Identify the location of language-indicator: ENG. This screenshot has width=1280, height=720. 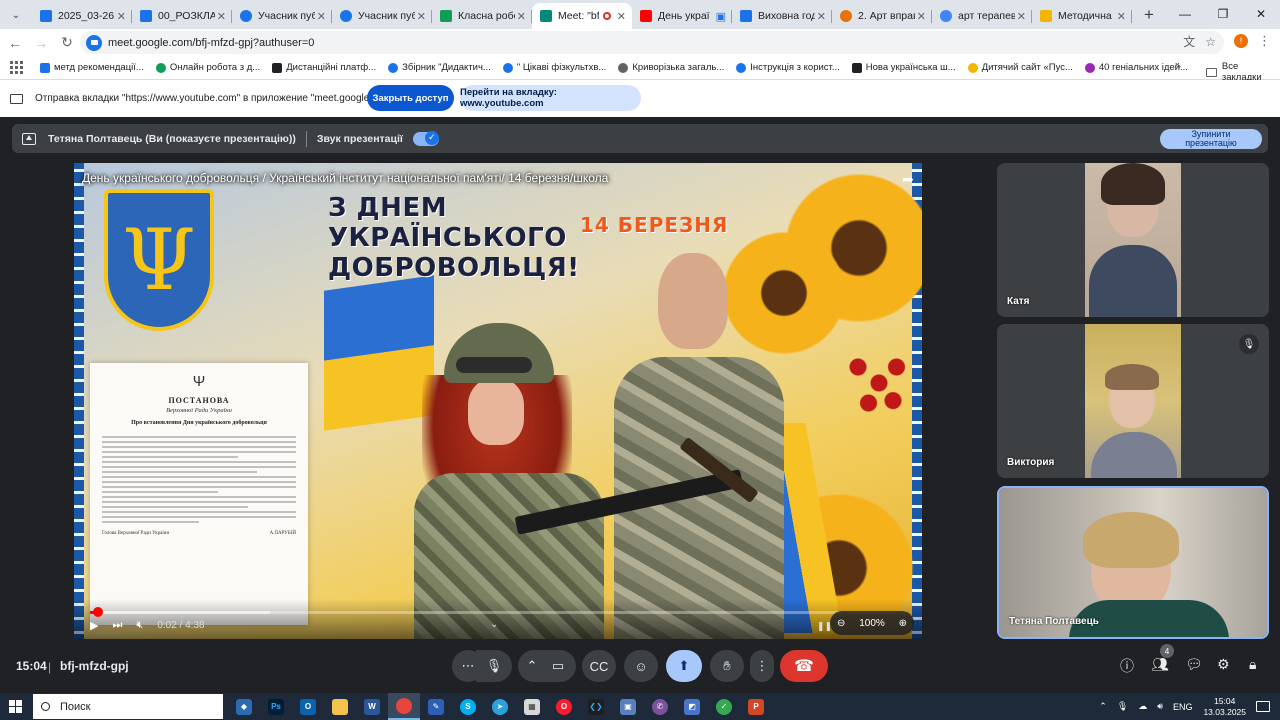
(1183, 707).